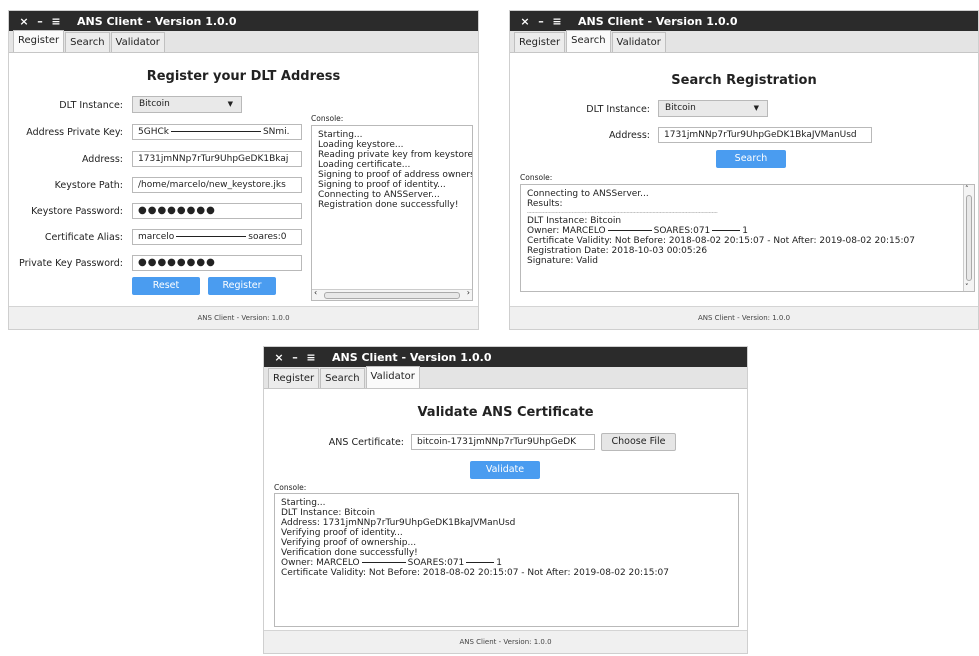  What do you see at coordinates (328, 513) in the screenshot?
I see `console-line: DLT Instance: Bitcoin` at bounding box center [328, 513].